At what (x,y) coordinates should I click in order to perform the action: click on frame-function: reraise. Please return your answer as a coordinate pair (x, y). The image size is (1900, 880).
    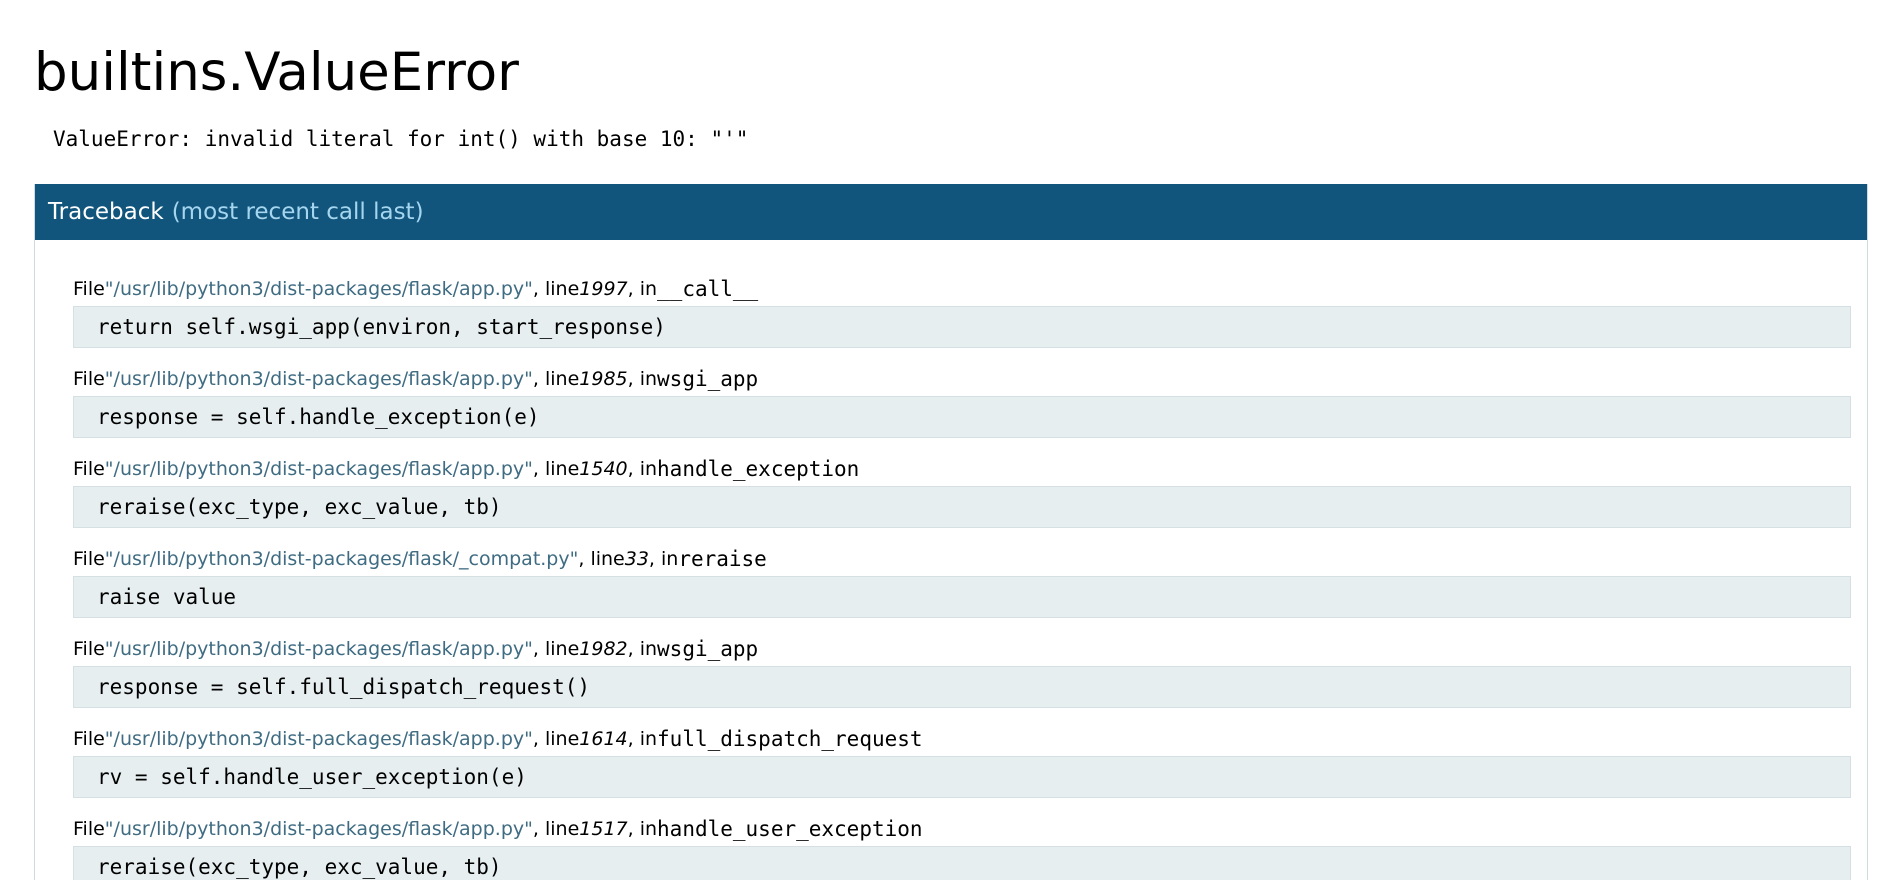
    Looking at the image, I should click on (722, 559).